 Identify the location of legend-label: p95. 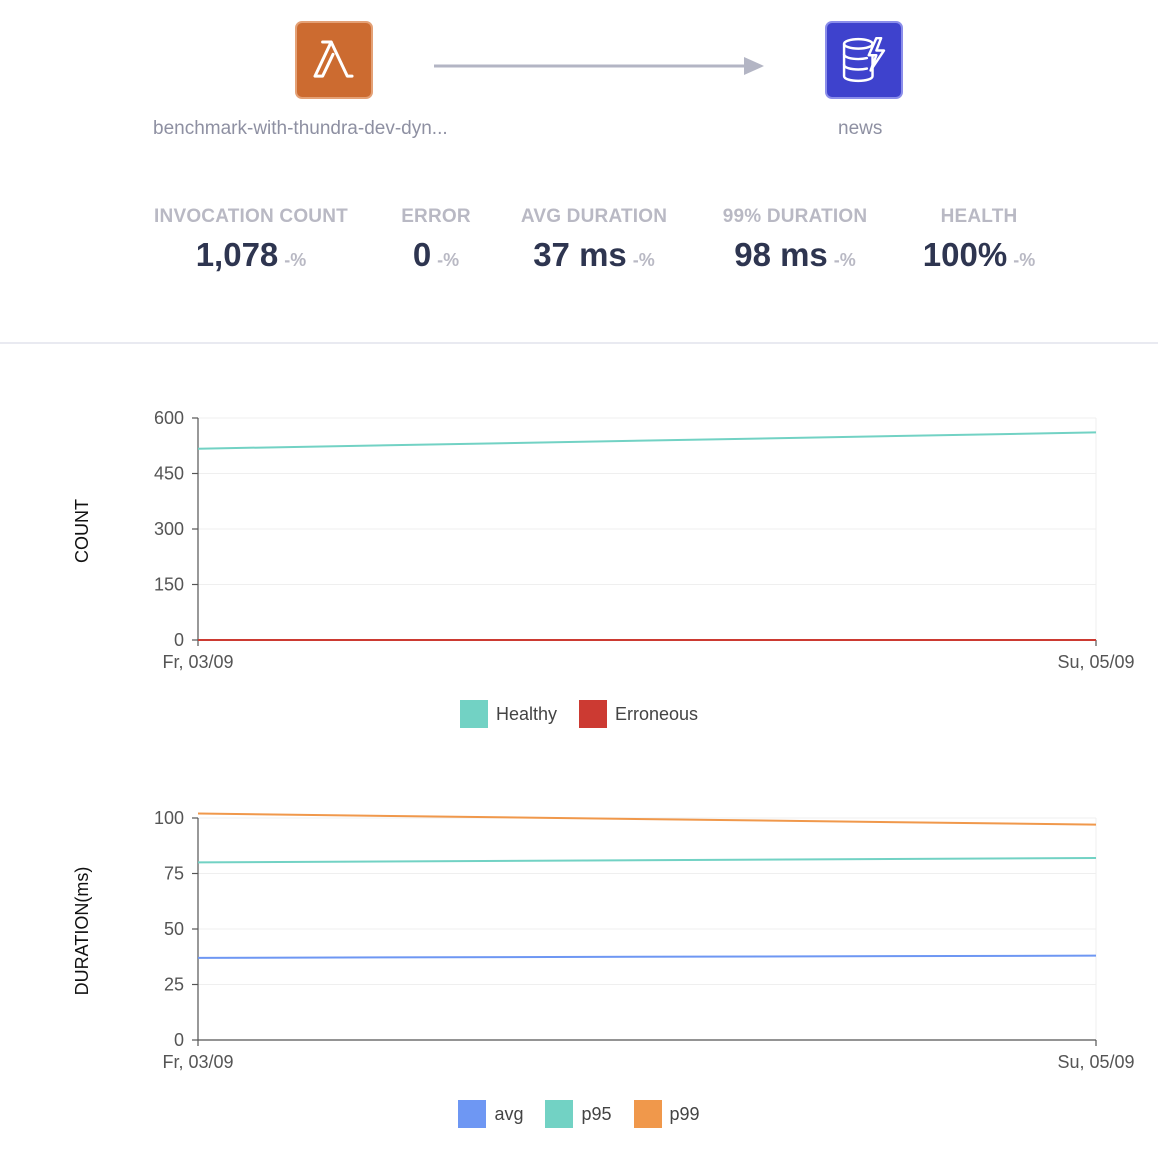
(596, 1113).